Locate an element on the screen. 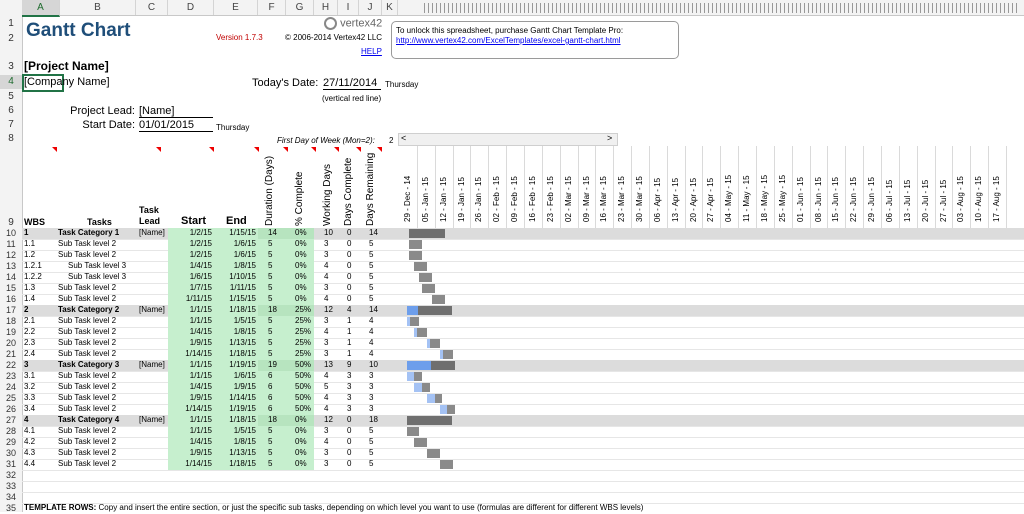  row-header-22: 22 is located at coordinates (11, 365).